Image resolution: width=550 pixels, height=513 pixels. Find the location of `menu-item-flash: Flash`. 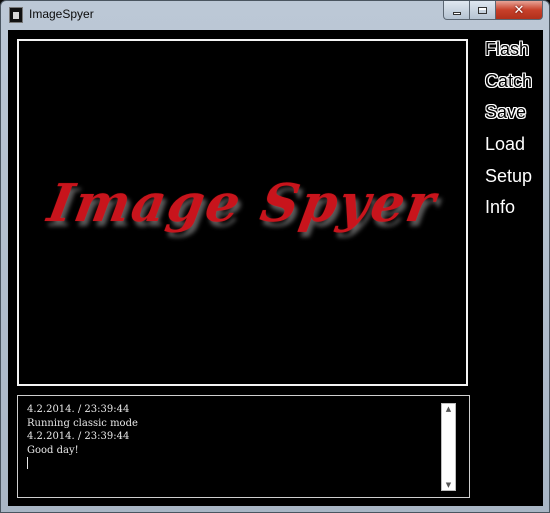

menu-item-flash: Flash is located at coordinates (515, 55).